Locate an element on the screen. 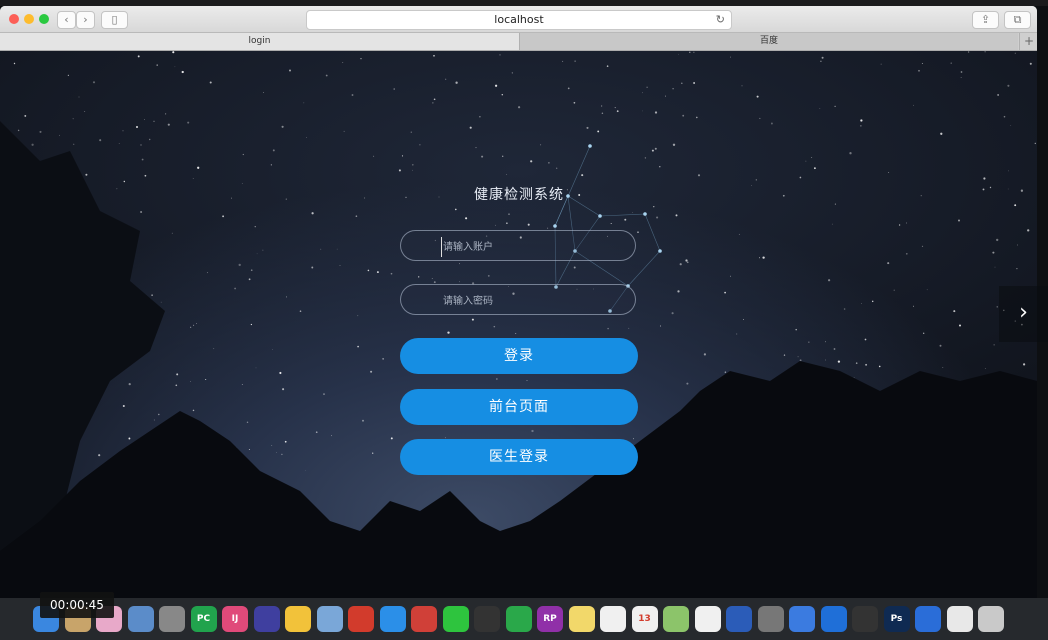 The height and width of the screenshot is (640, 1048). dock: PC IJ RP 13 Ps is located at coordinates (524, 619).